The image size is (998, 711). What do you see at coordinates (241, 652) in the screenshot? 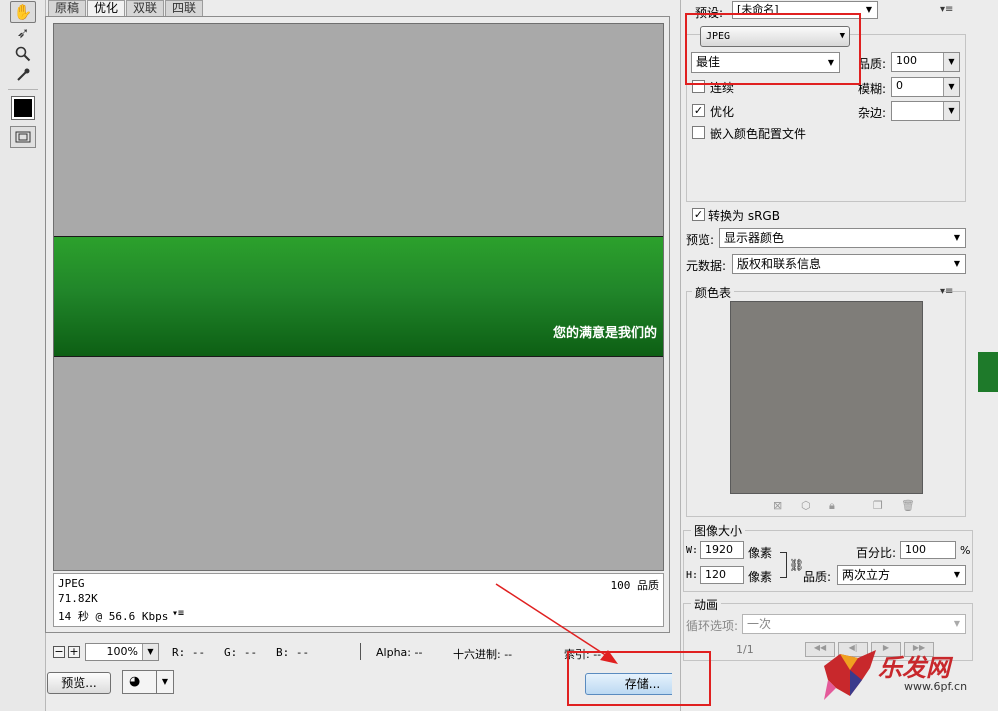
I see `status-green: G: --` at bounding box center [241, 652].